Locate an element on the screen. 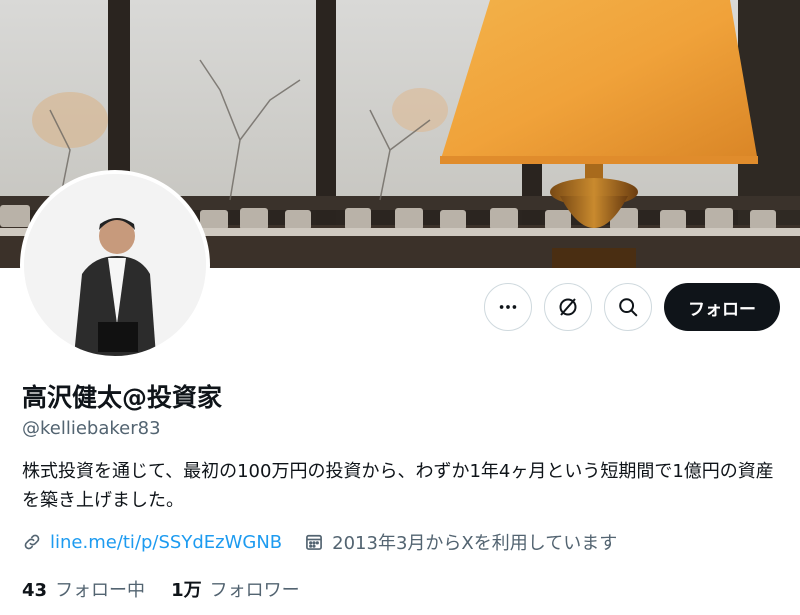 This screenshot has width=800, height=615. follow-stats: 43 フォロー中 1万 フォロワー is located at coordinates (174, 589).